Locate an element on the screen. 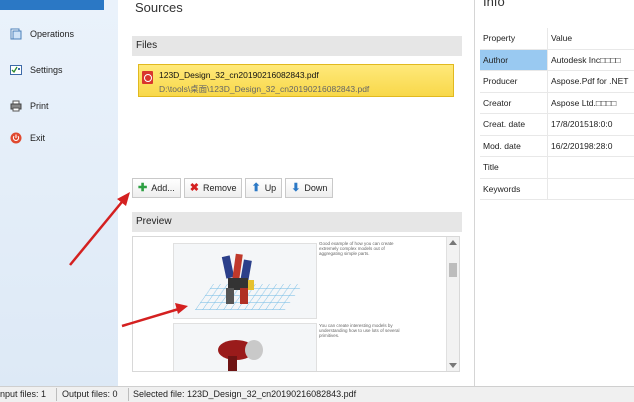 The width and height of the screenshot is (634, 402). table-header-row: Property Value is located at coordinates (557, 38).